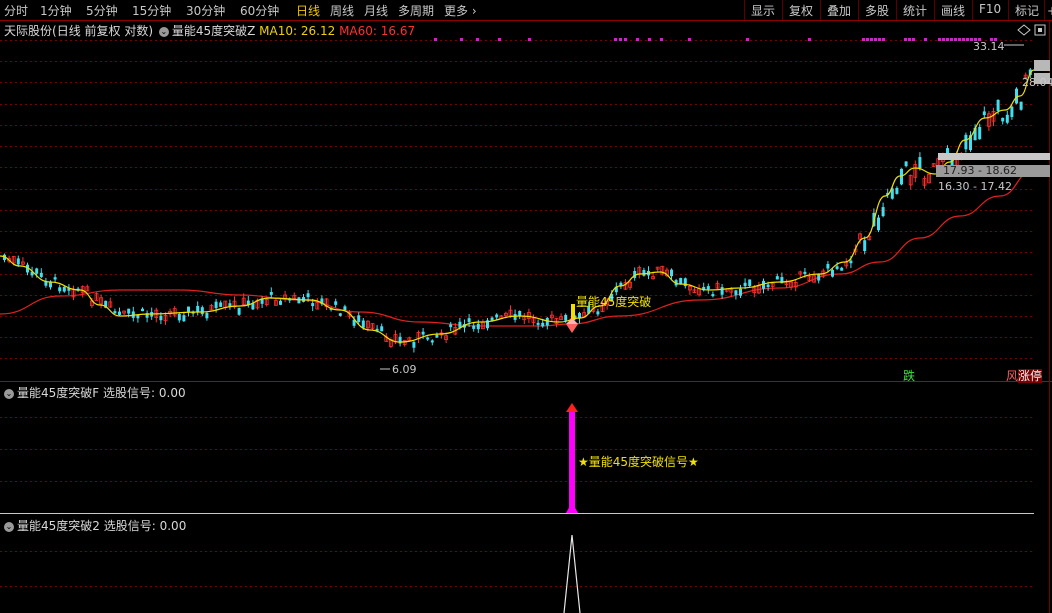 This screenshot has height=613, width=1052. I want to click on price-tag-box, so click(1042, 65).